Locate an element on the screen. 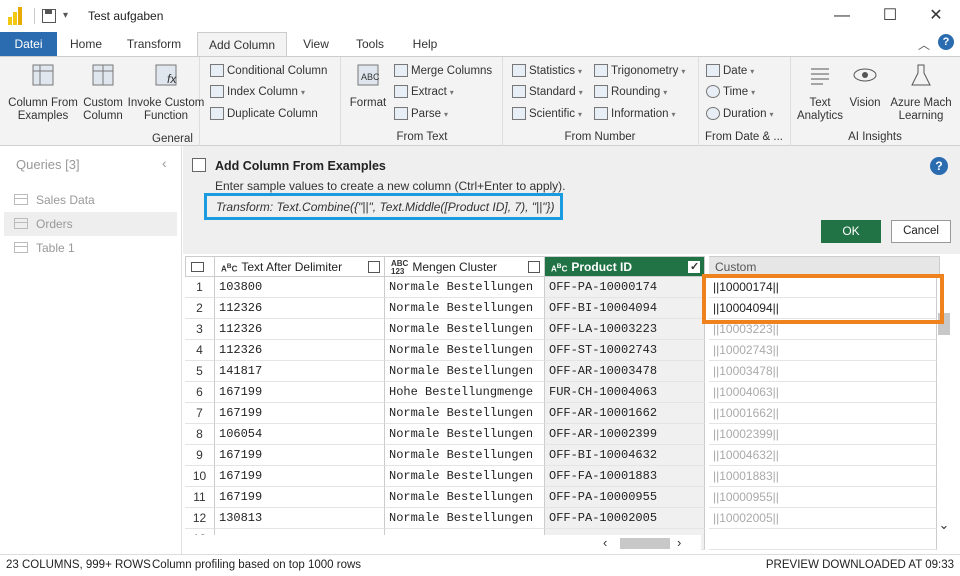  collapse-ribbon-icon: ︿ is located at coordinates (924, 44).